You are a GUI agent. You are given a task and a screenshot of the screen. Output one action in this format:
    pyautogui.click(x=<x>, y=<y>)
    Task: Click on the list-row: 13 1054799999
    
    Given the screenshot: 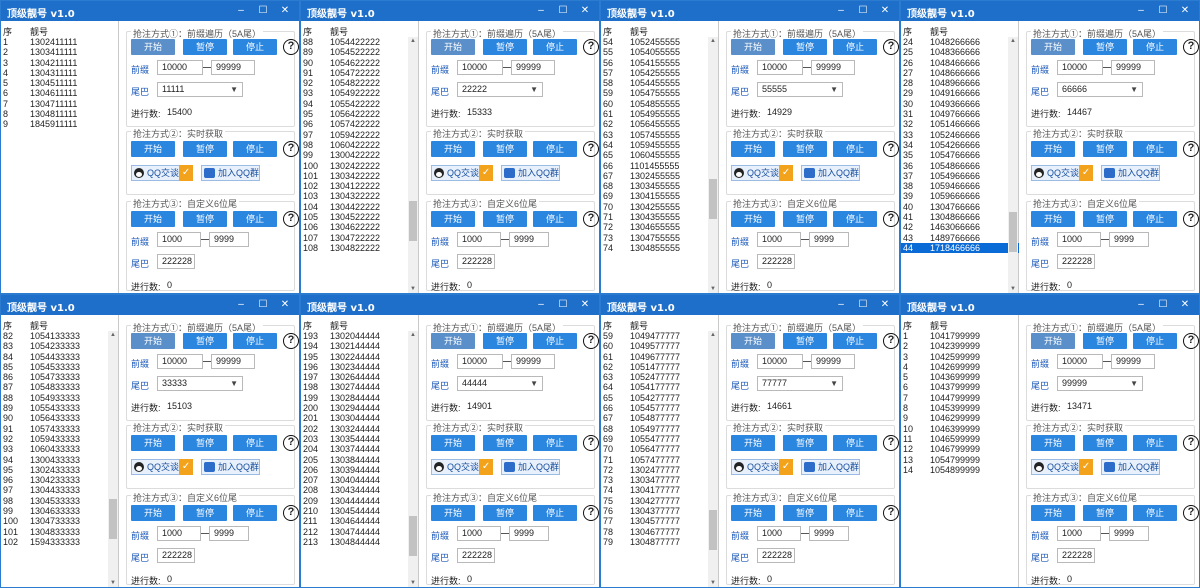 What is the action you would take?
    pyautogui.click(x=960, y=460)
    